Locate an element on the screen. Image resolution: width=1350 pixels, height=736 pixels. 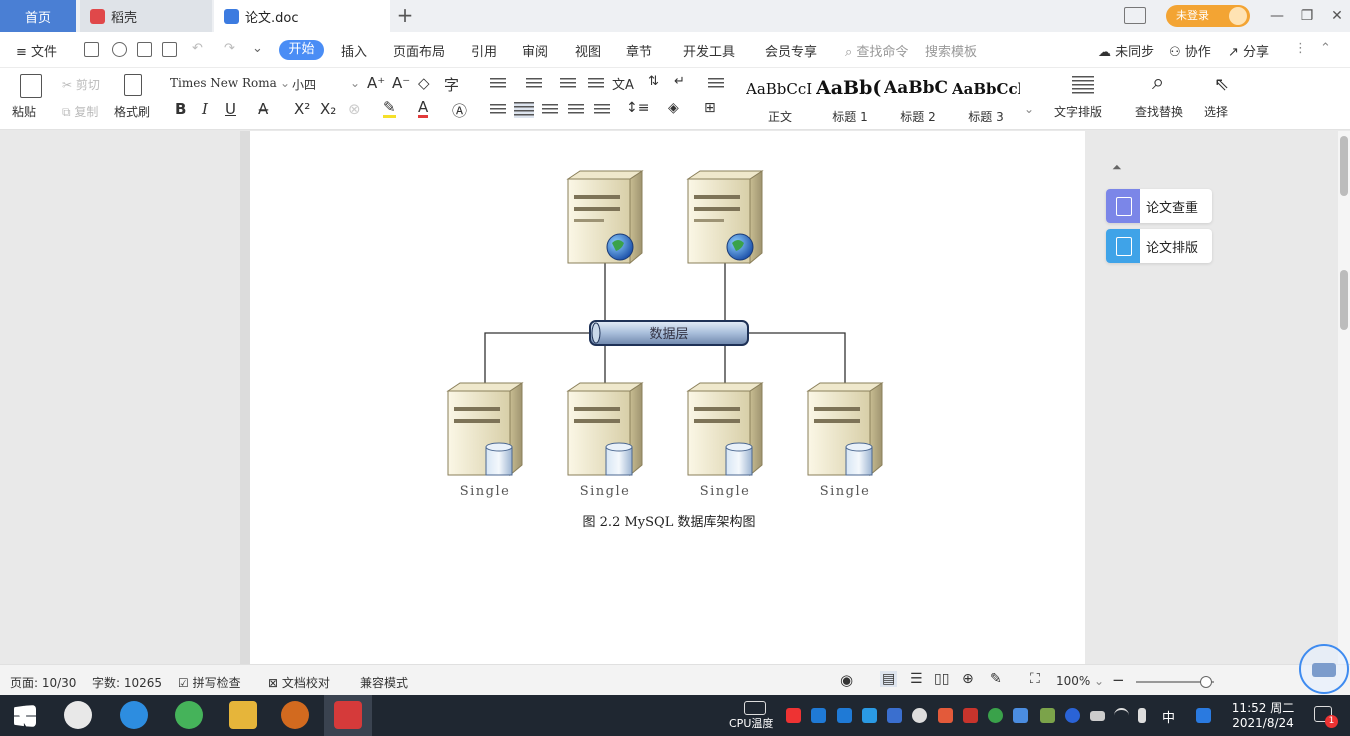
floating-assistant-ball is located at coordinates (1324, 669).